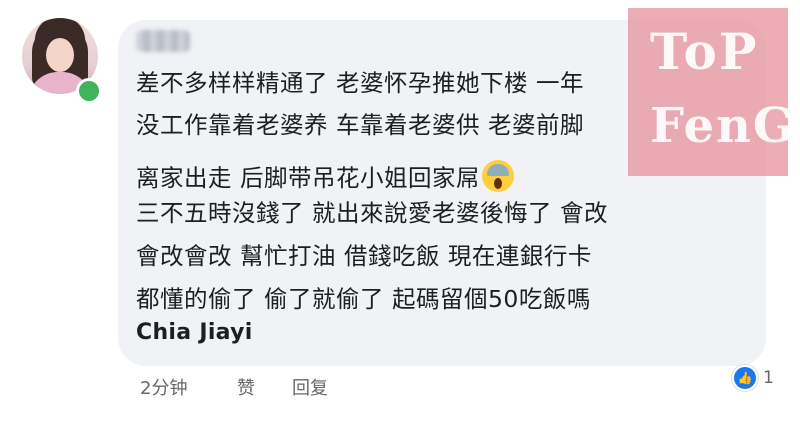 This screenshot has height=422, width=800. I want to click on reaction-summary: 👍 1, so click(753, 378).